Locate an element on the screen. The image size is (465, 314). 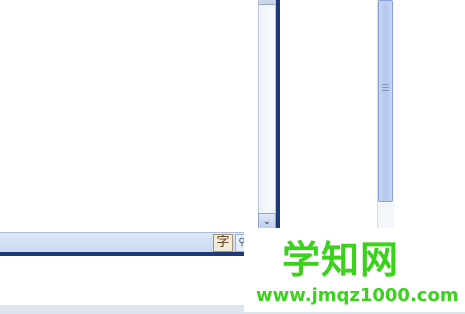
chevron-down-icon: ⌄ is located at coordinates (267, 221).